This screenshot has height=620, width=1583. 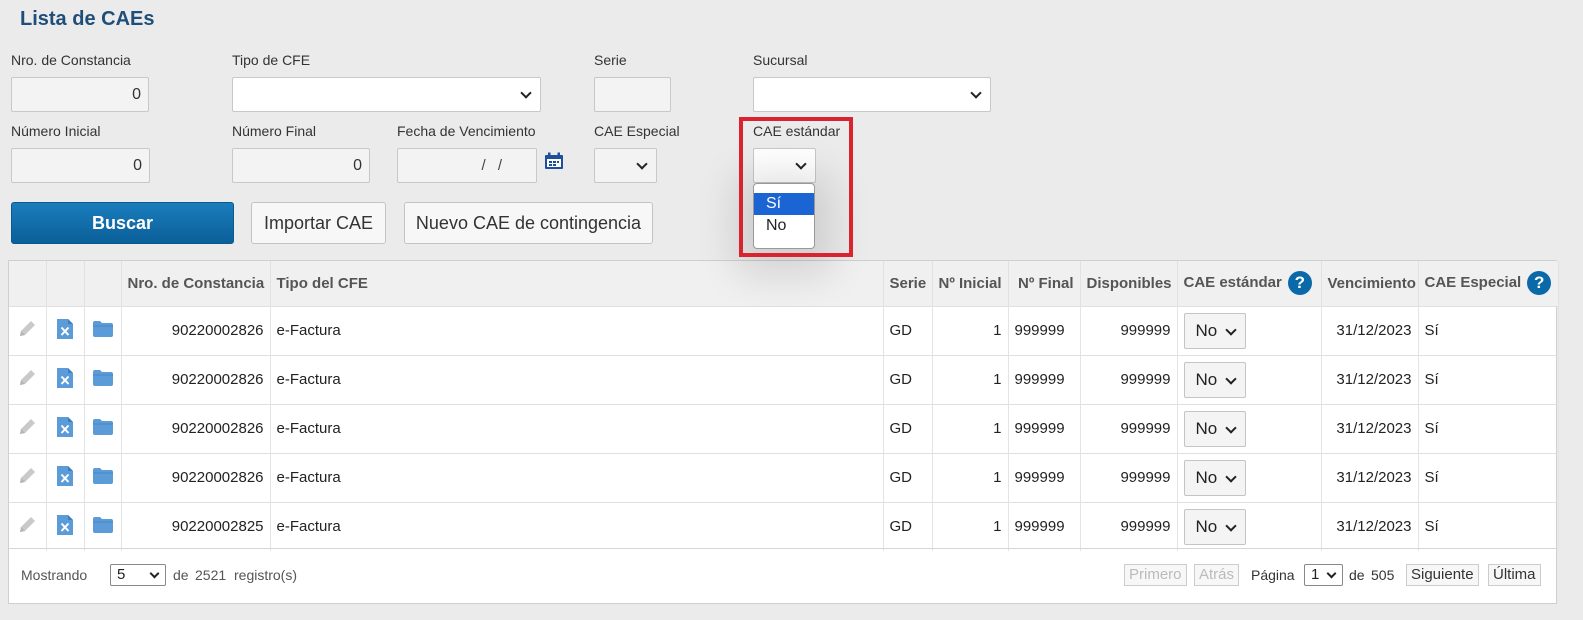 What do you see at coordinates (54, 575) in the screenshot?
I see `showing-label: Mostrando` at bounding box center [54, 575].